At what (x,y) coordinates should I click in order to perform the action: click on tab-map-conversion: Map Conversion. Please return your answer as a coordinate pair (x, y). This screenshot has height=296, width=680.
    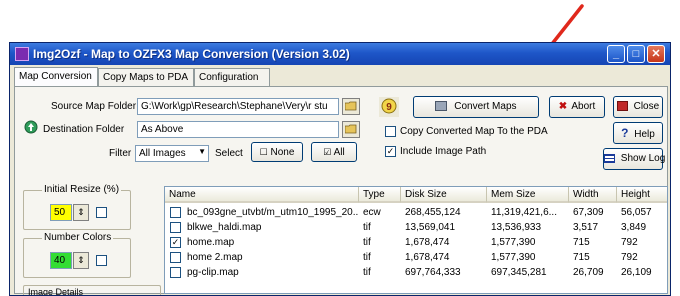
    Looking at the image, I should click on (56, 77).